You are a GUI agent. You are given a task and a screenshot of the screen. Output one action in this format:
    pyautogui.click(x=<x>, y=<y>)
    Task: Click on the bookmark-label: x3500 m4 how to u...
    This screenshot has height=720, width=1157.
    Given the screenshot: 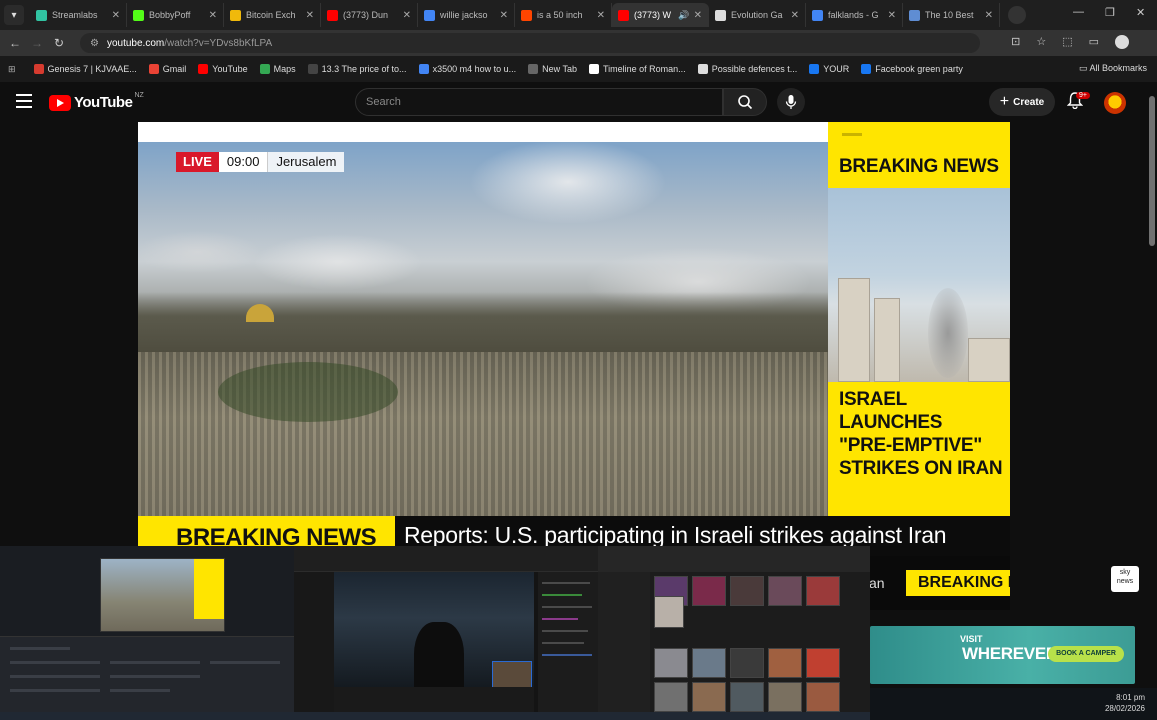 What is the action you would take?
    pyautogui.click(x=474, y=69)
    